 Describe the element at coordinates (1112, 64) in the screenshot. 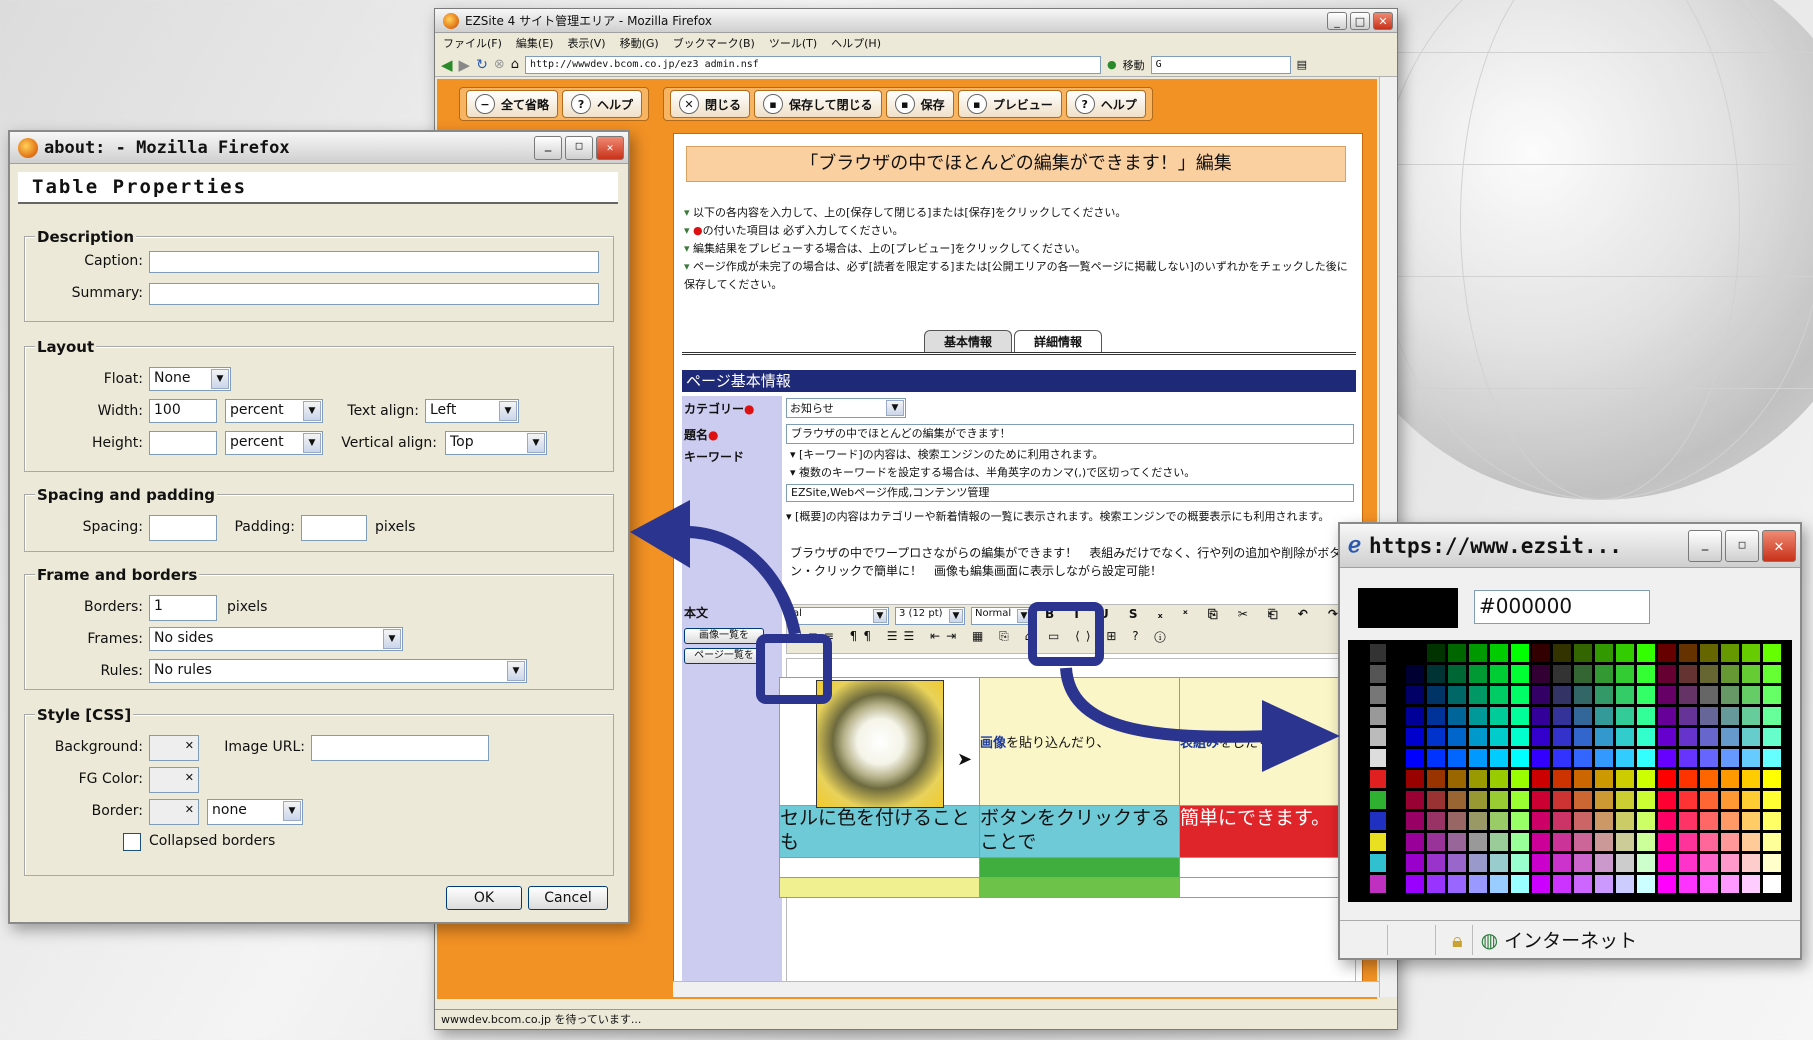

I see `go-icon: ●` at that location.